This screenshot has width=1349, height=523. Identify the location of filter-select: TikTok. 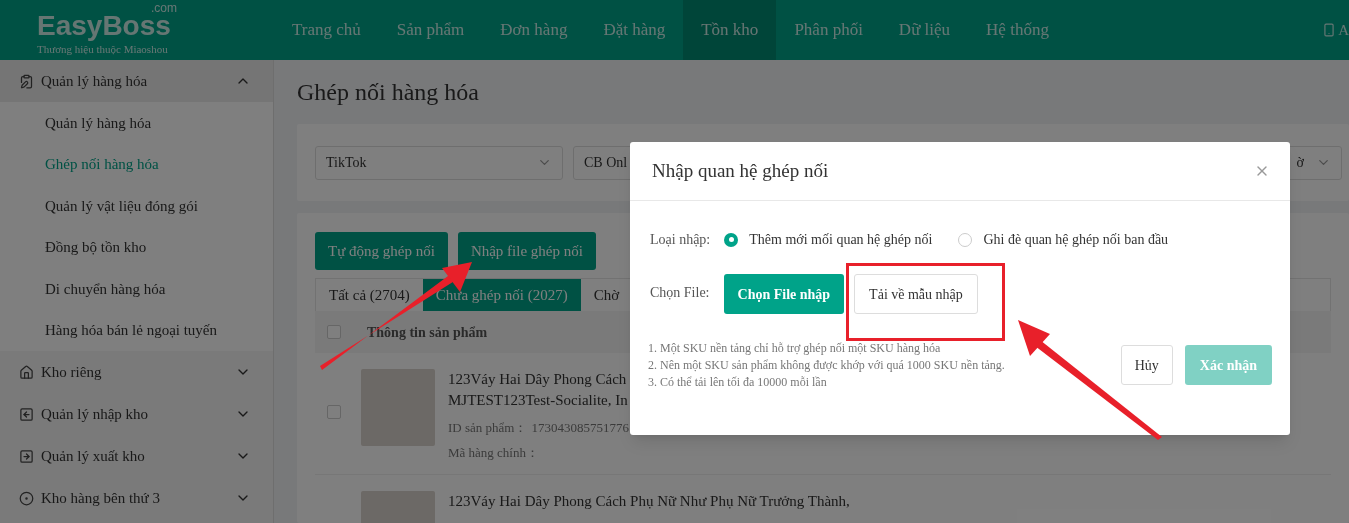
(439, 162).